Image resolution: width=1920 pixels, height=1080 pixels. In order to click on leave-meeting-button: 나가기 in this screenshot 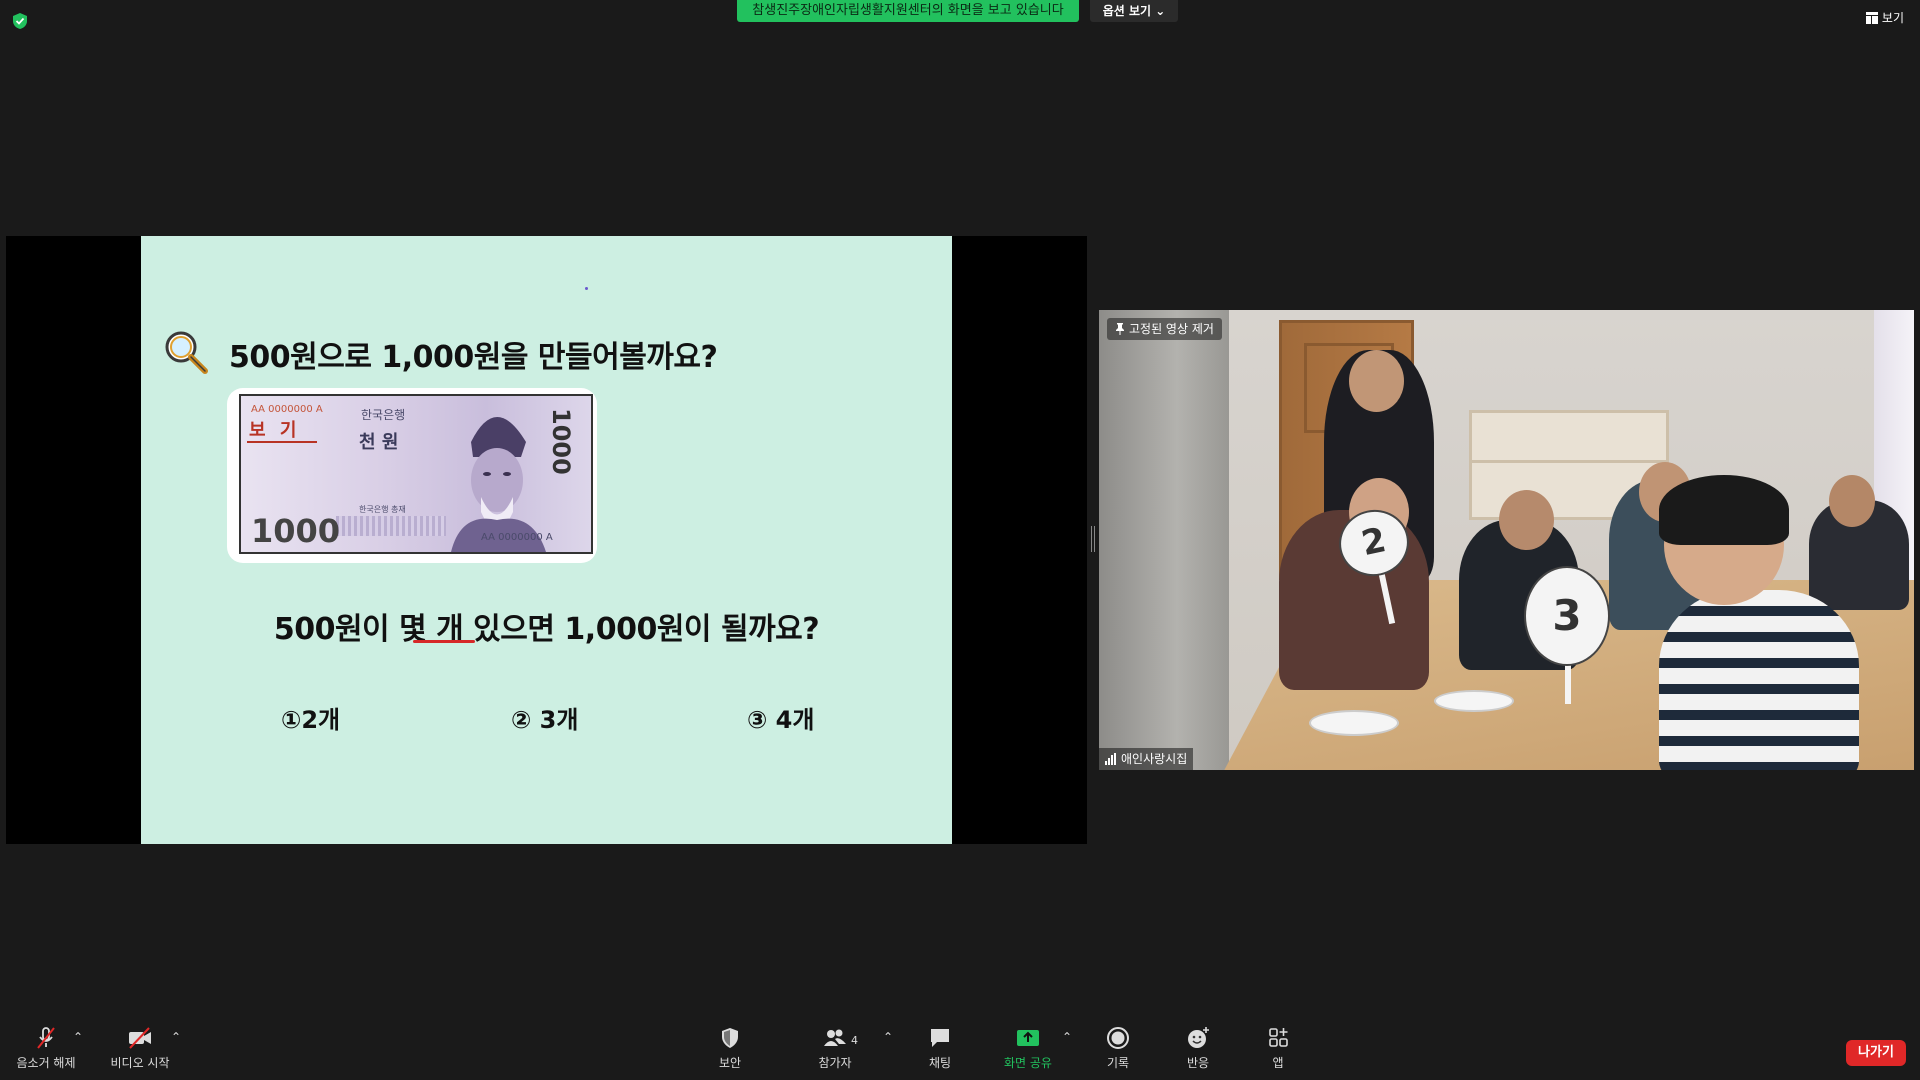, I will do `click(1876, 1053)`.